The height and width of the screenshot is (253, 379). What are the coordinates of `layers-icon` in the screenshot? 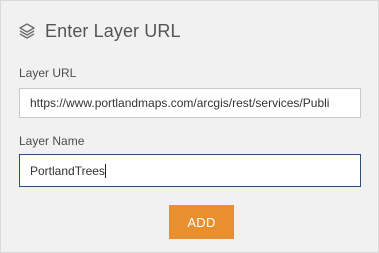 It's located at (27, 31).